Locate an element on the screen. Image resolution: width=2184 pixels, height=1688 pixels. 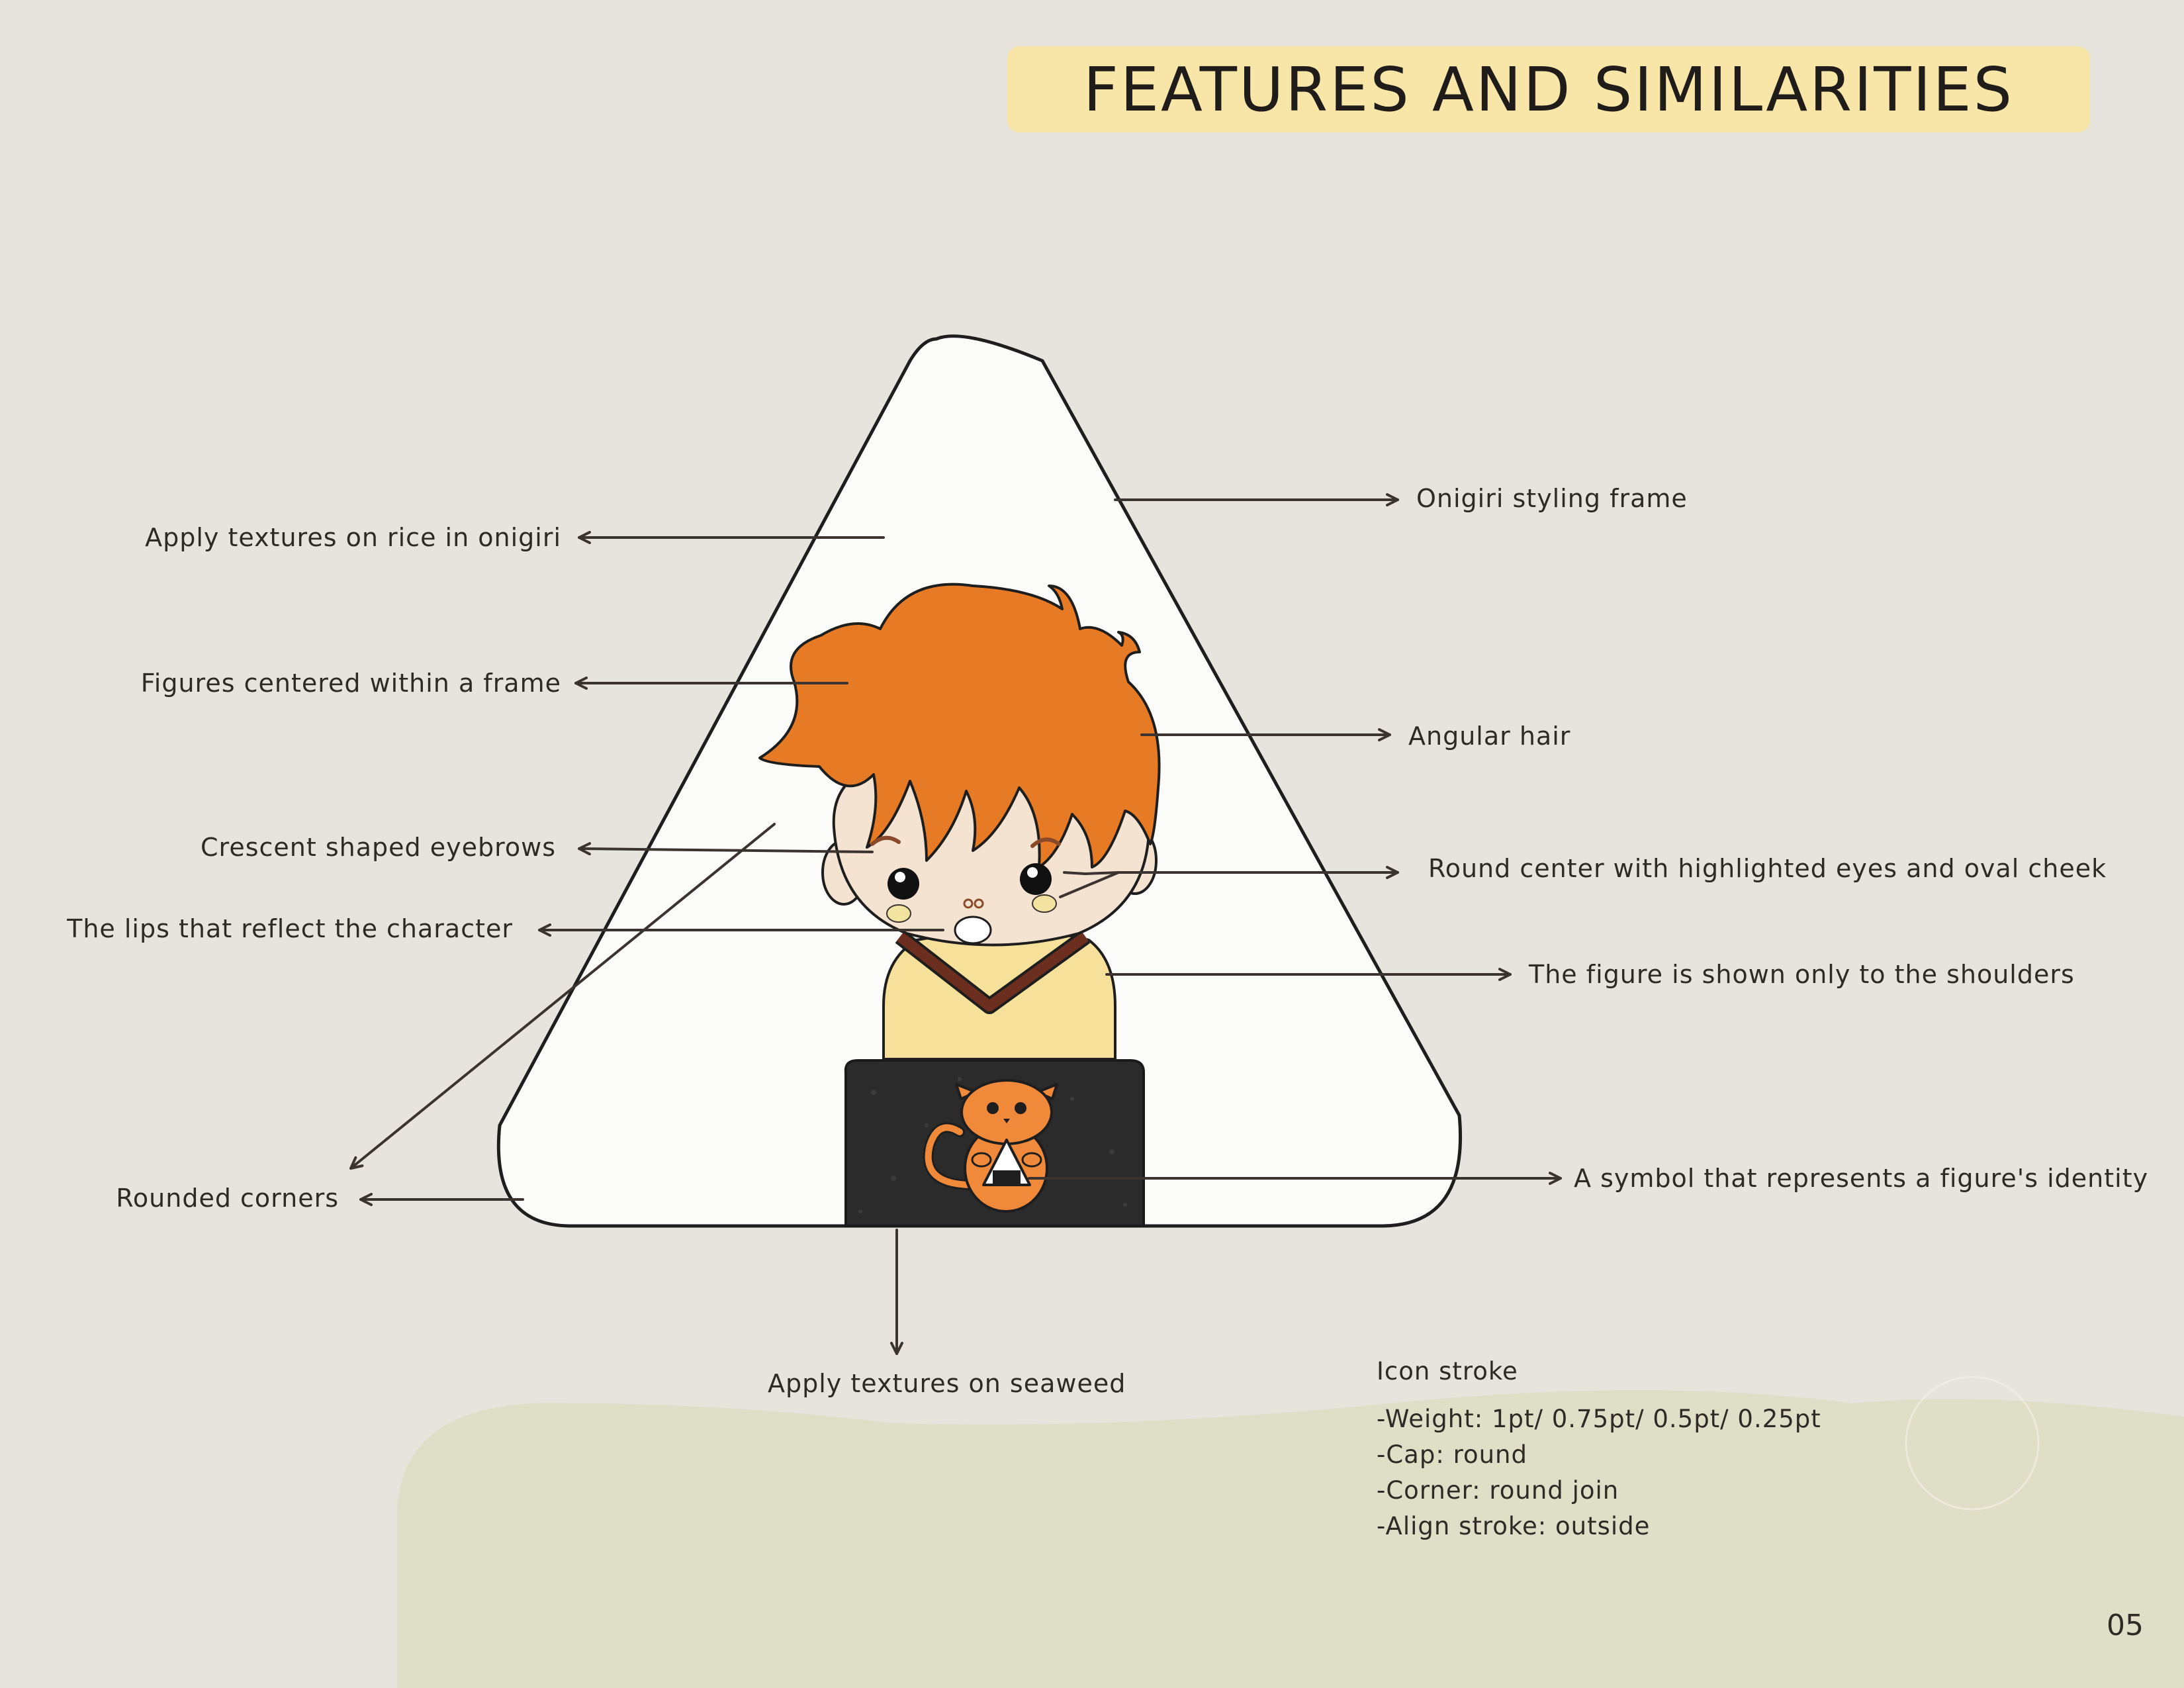
label-rounded-corners: Rounded corners is located at coordinates (228, 1198).